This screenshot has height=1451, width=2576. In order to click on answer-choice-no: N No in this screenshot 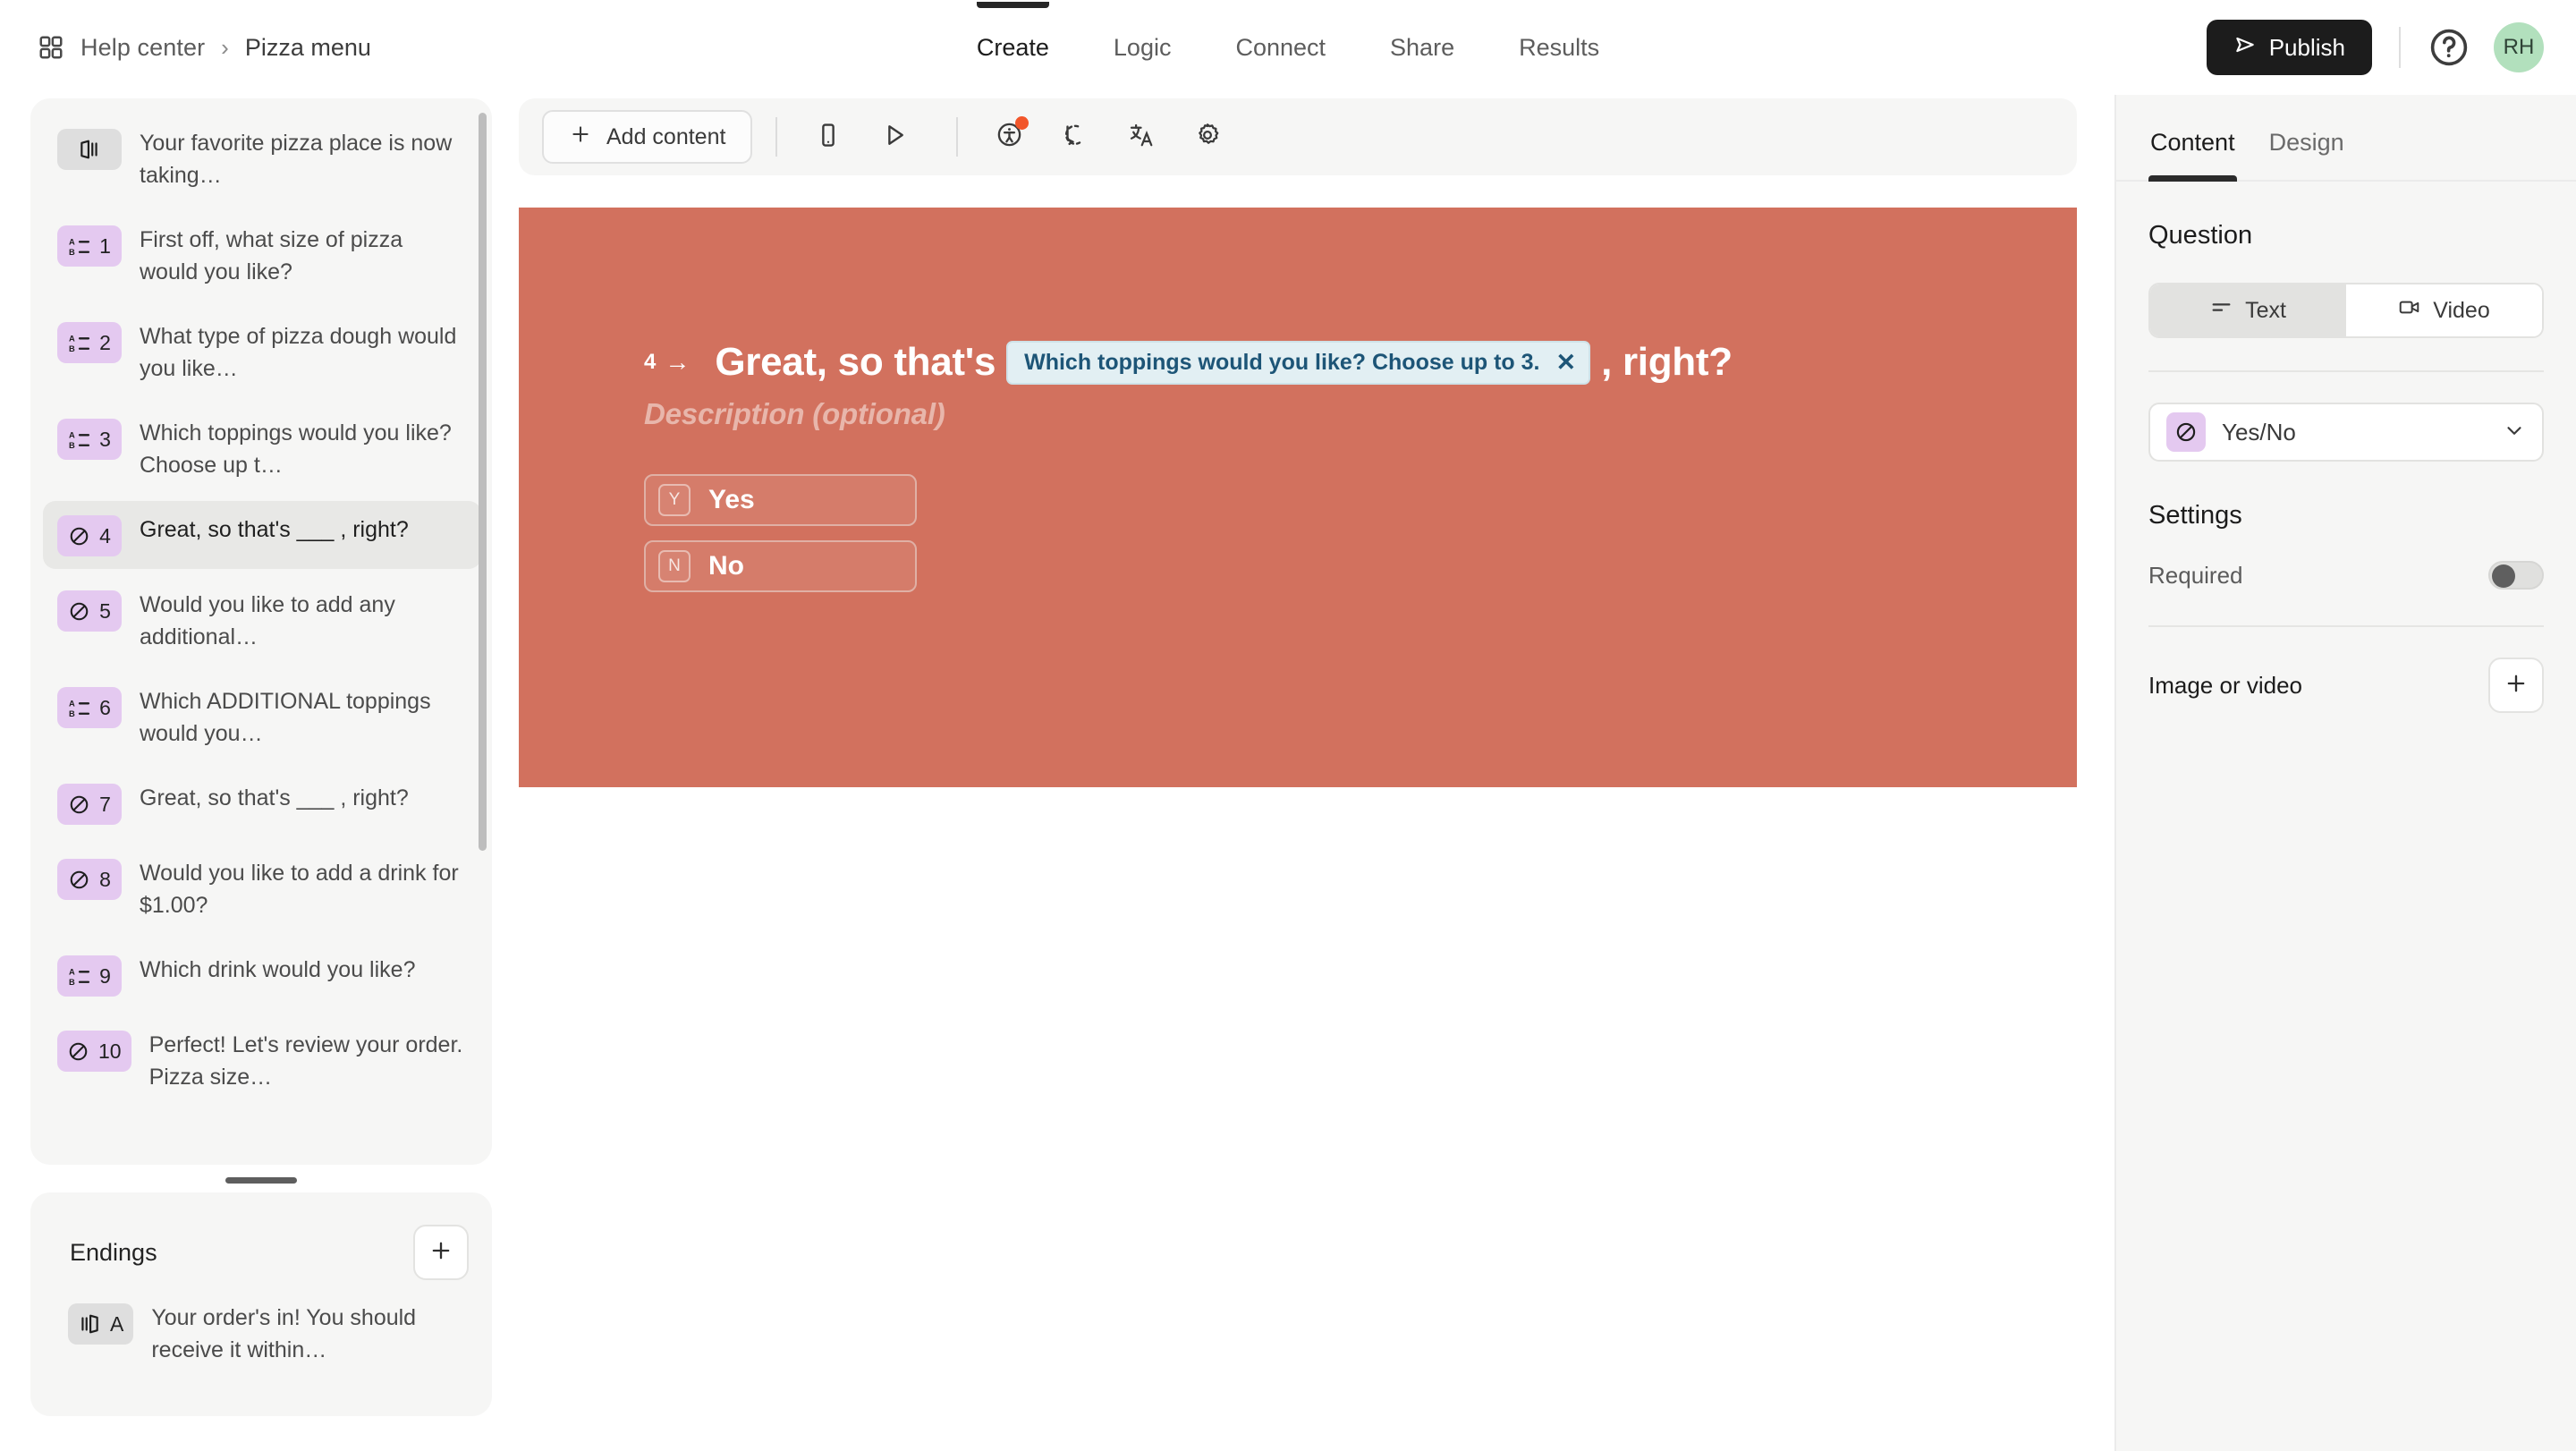, I will do `click(780, 566)`.